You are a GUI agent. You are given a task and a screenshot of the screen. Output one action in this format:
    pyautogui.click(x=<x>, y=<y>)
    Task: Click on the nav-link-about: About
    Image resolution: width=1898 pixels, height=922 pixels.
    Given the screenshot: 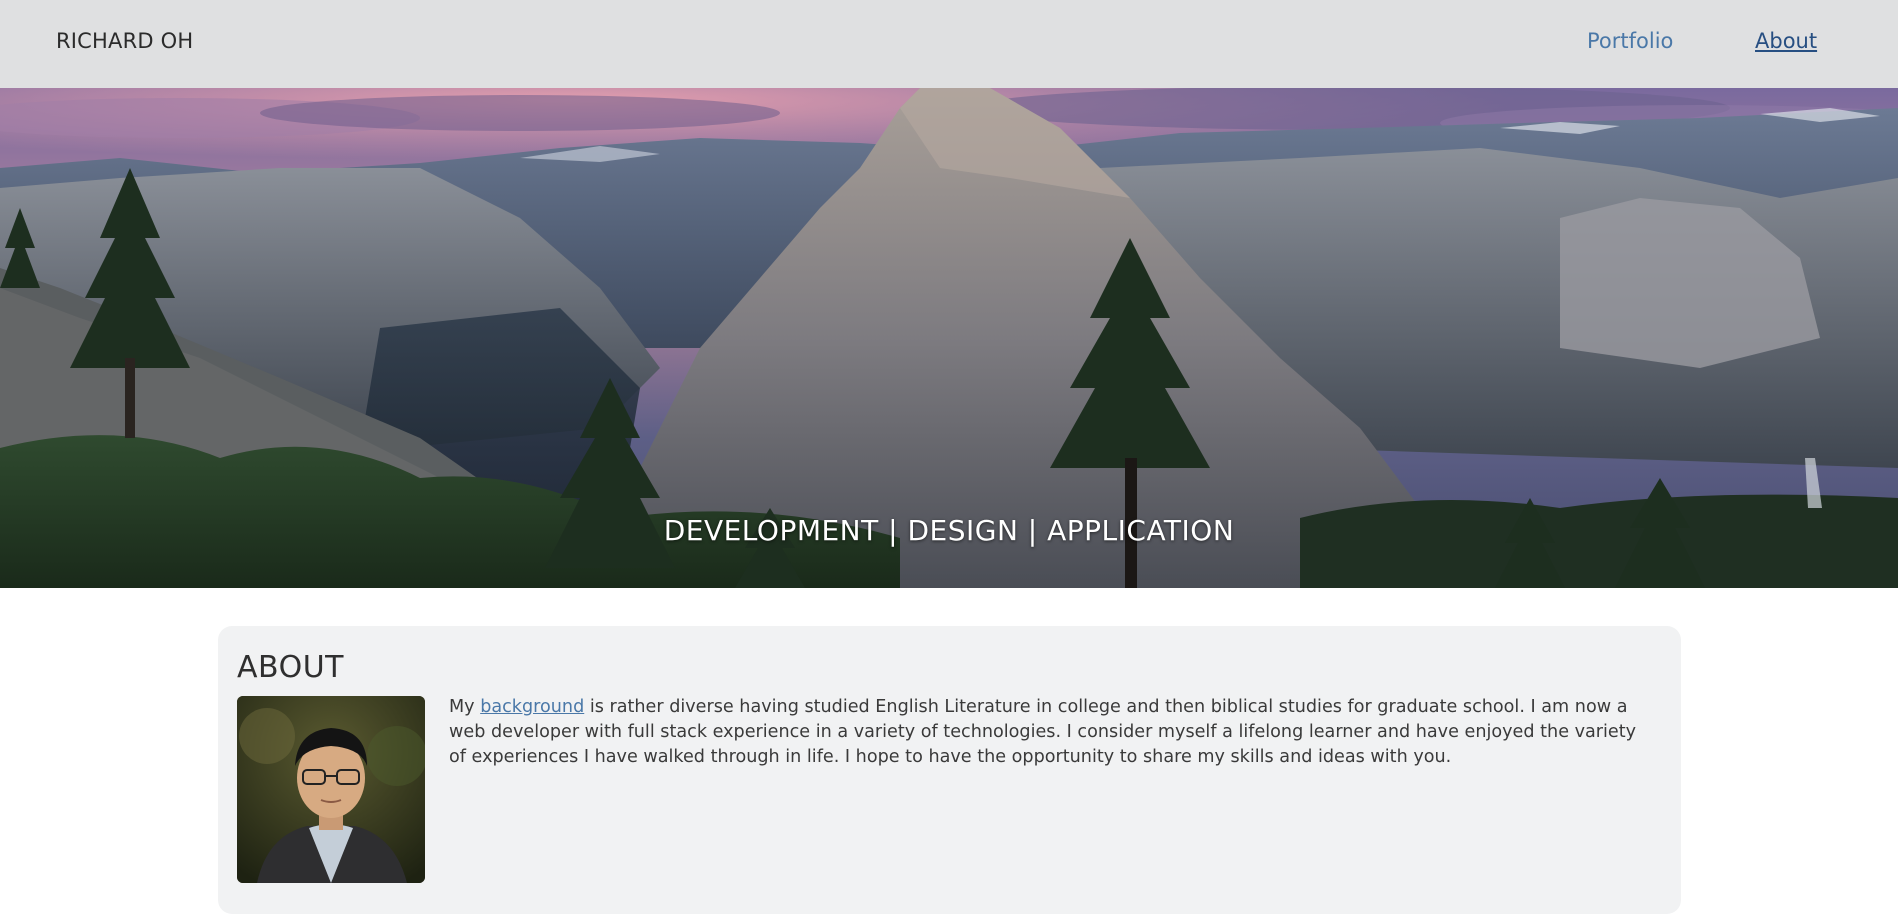 What is the action you would take?
    pyautogui.click(x=1786, y=41)
    